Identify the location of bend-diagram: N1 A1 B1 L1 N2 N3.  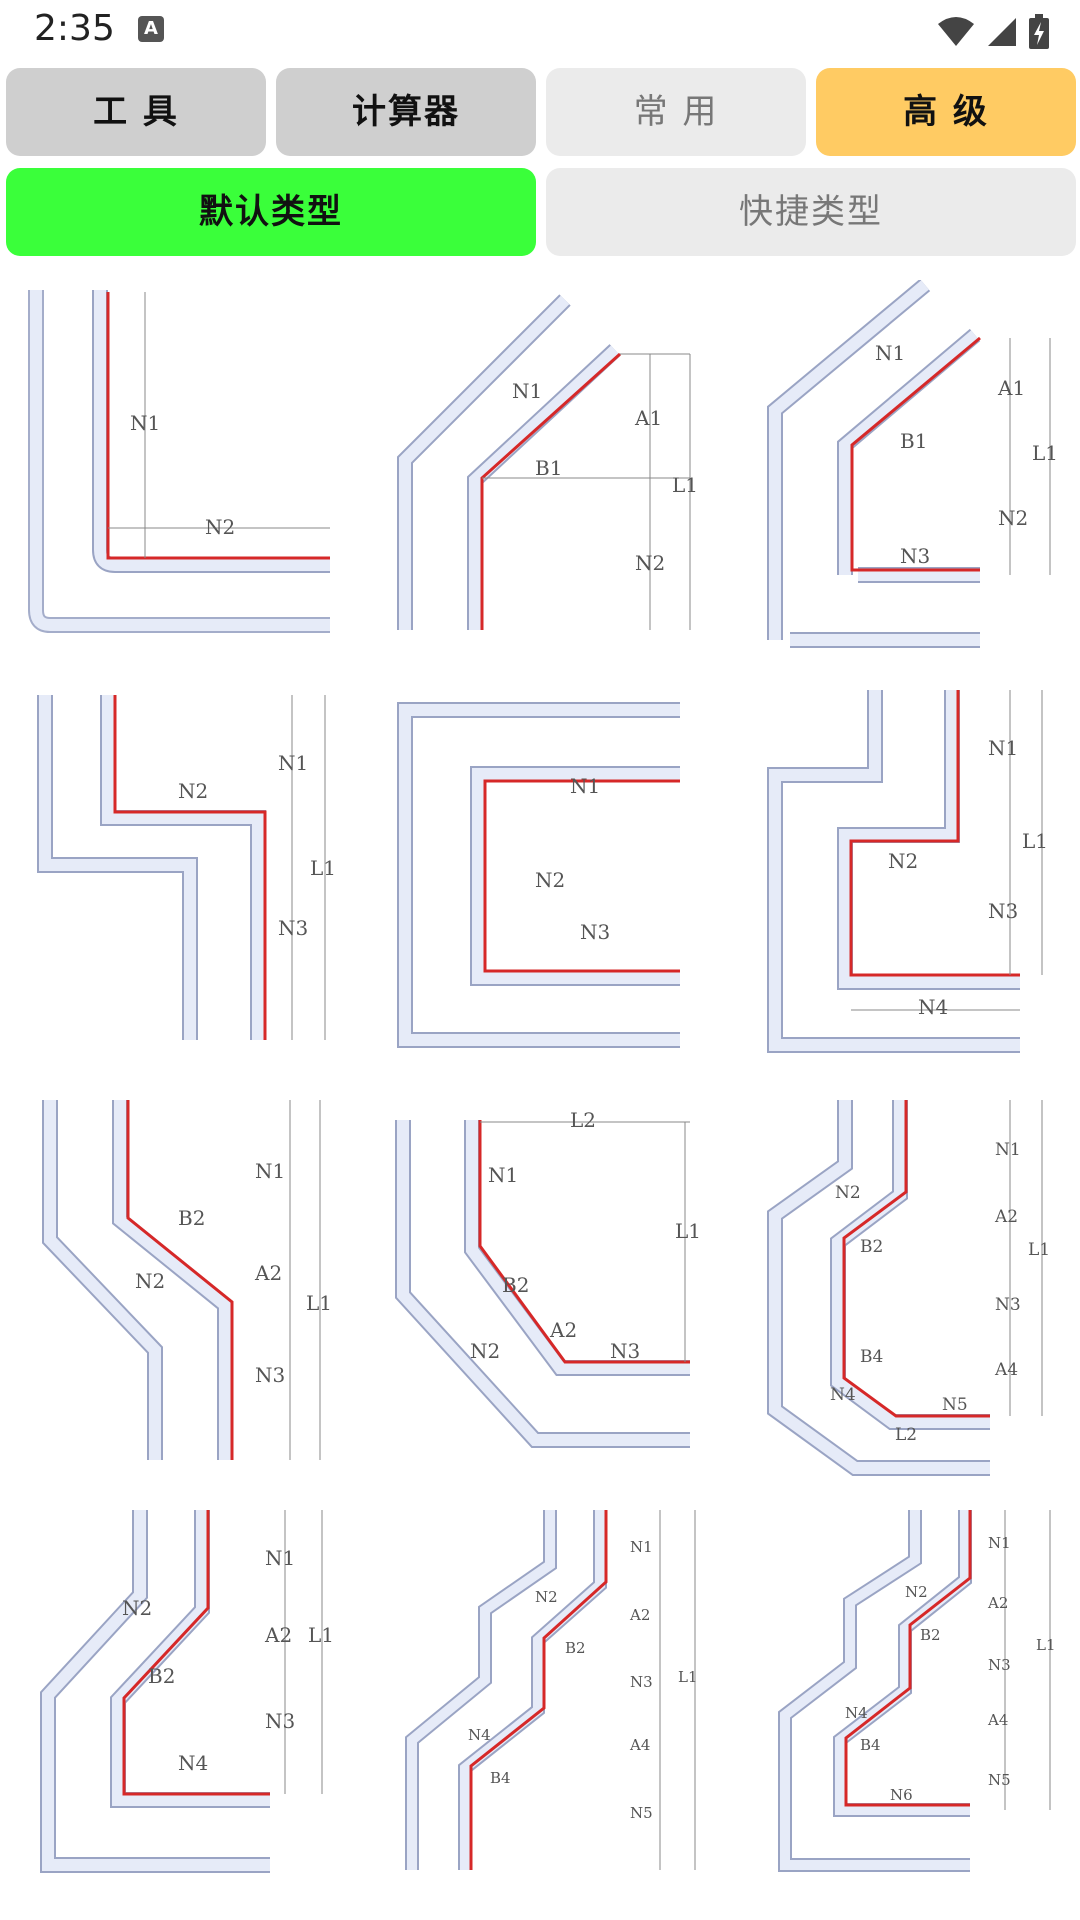
(912, 464).